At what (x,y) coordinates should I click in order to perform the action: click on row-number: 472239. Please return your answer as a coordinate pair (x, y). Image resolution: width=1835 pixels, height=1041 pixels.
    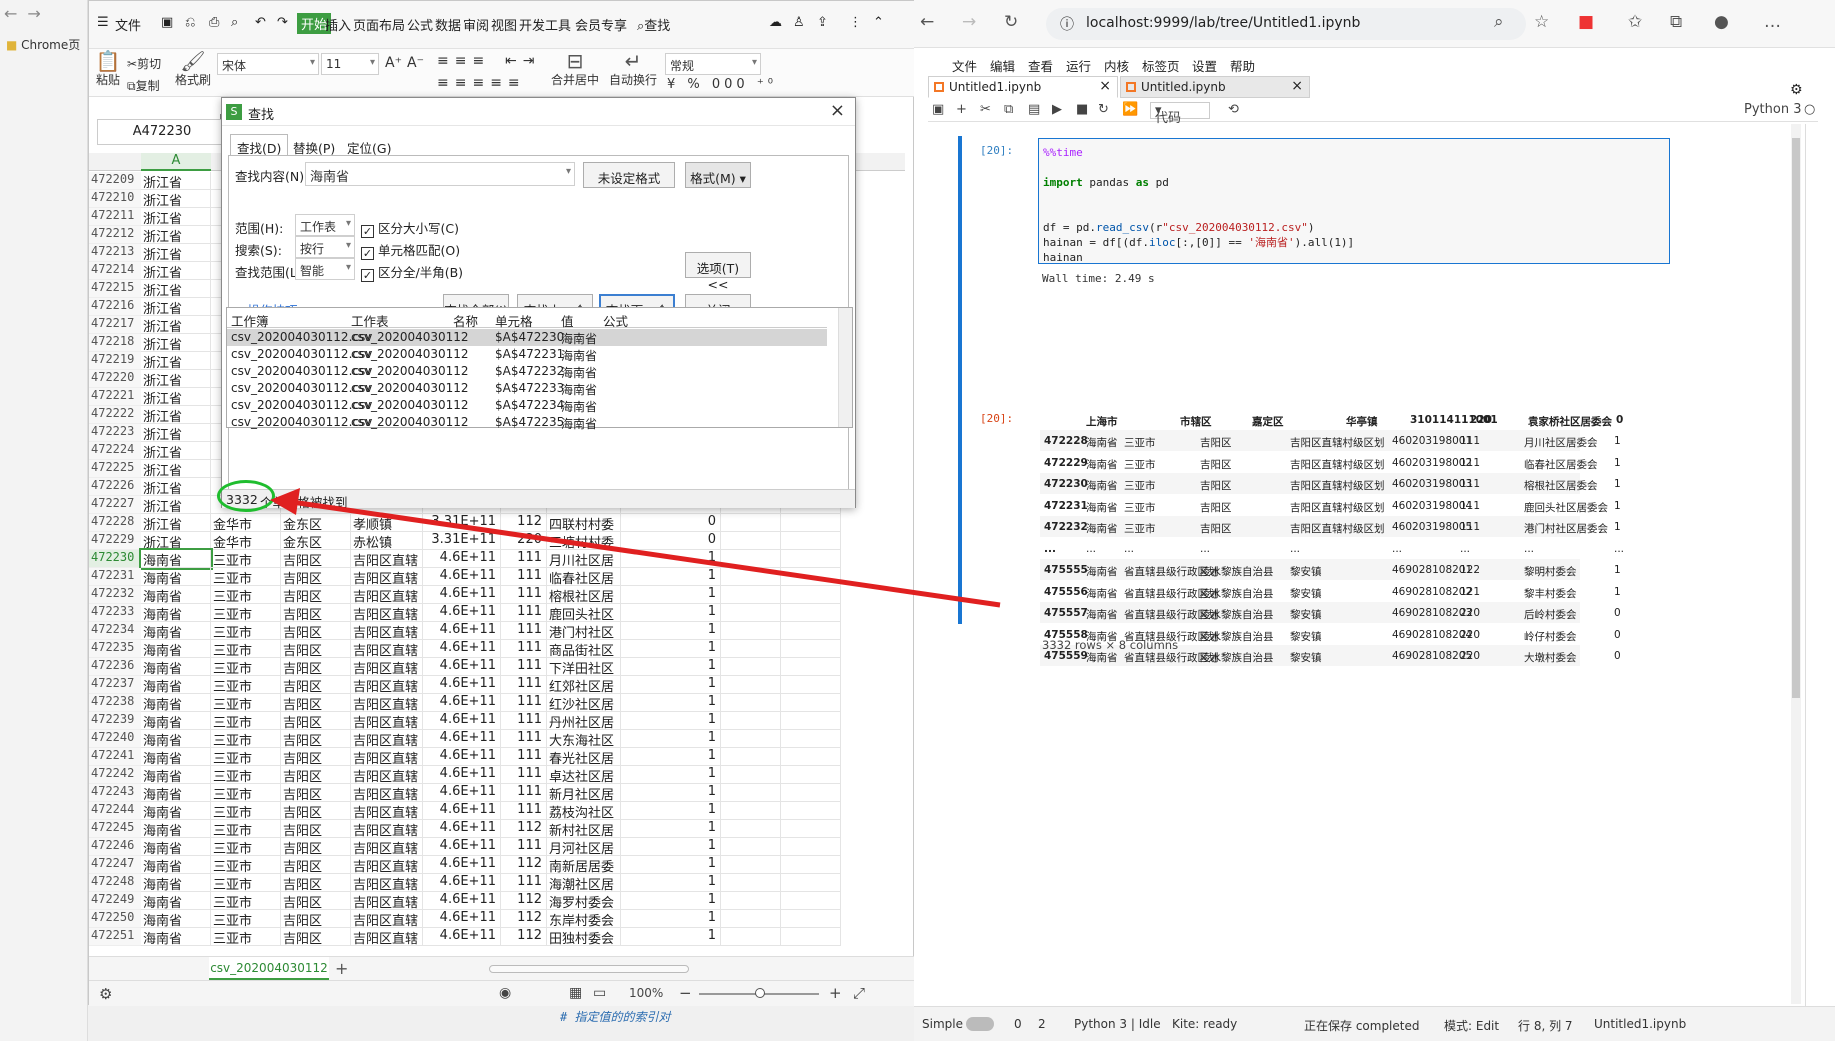
    Looking at the image, I should click on (115, 721).